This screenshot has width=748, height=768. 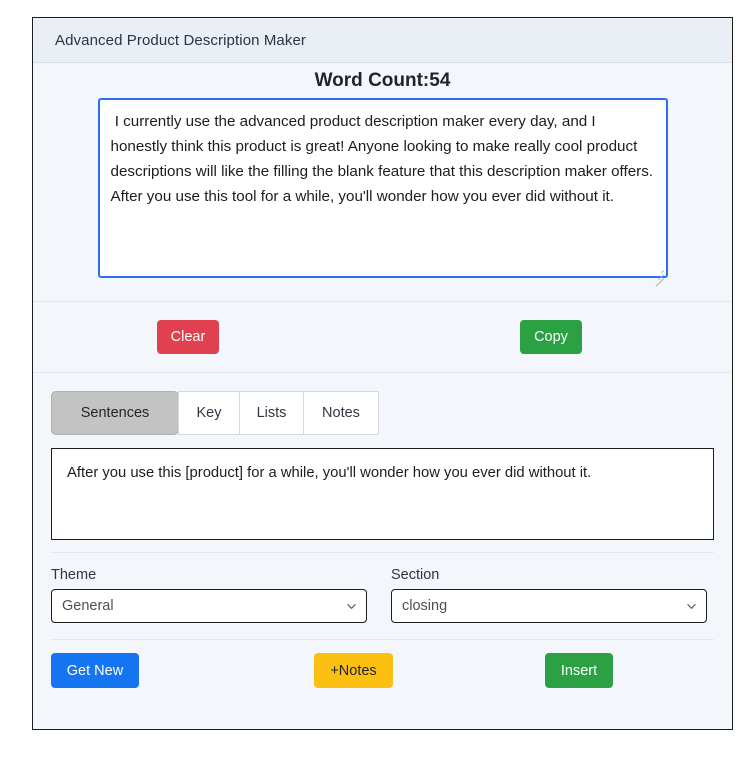 I want to click on primary-action-row: Clear Copy, so click(x=382, y=337).